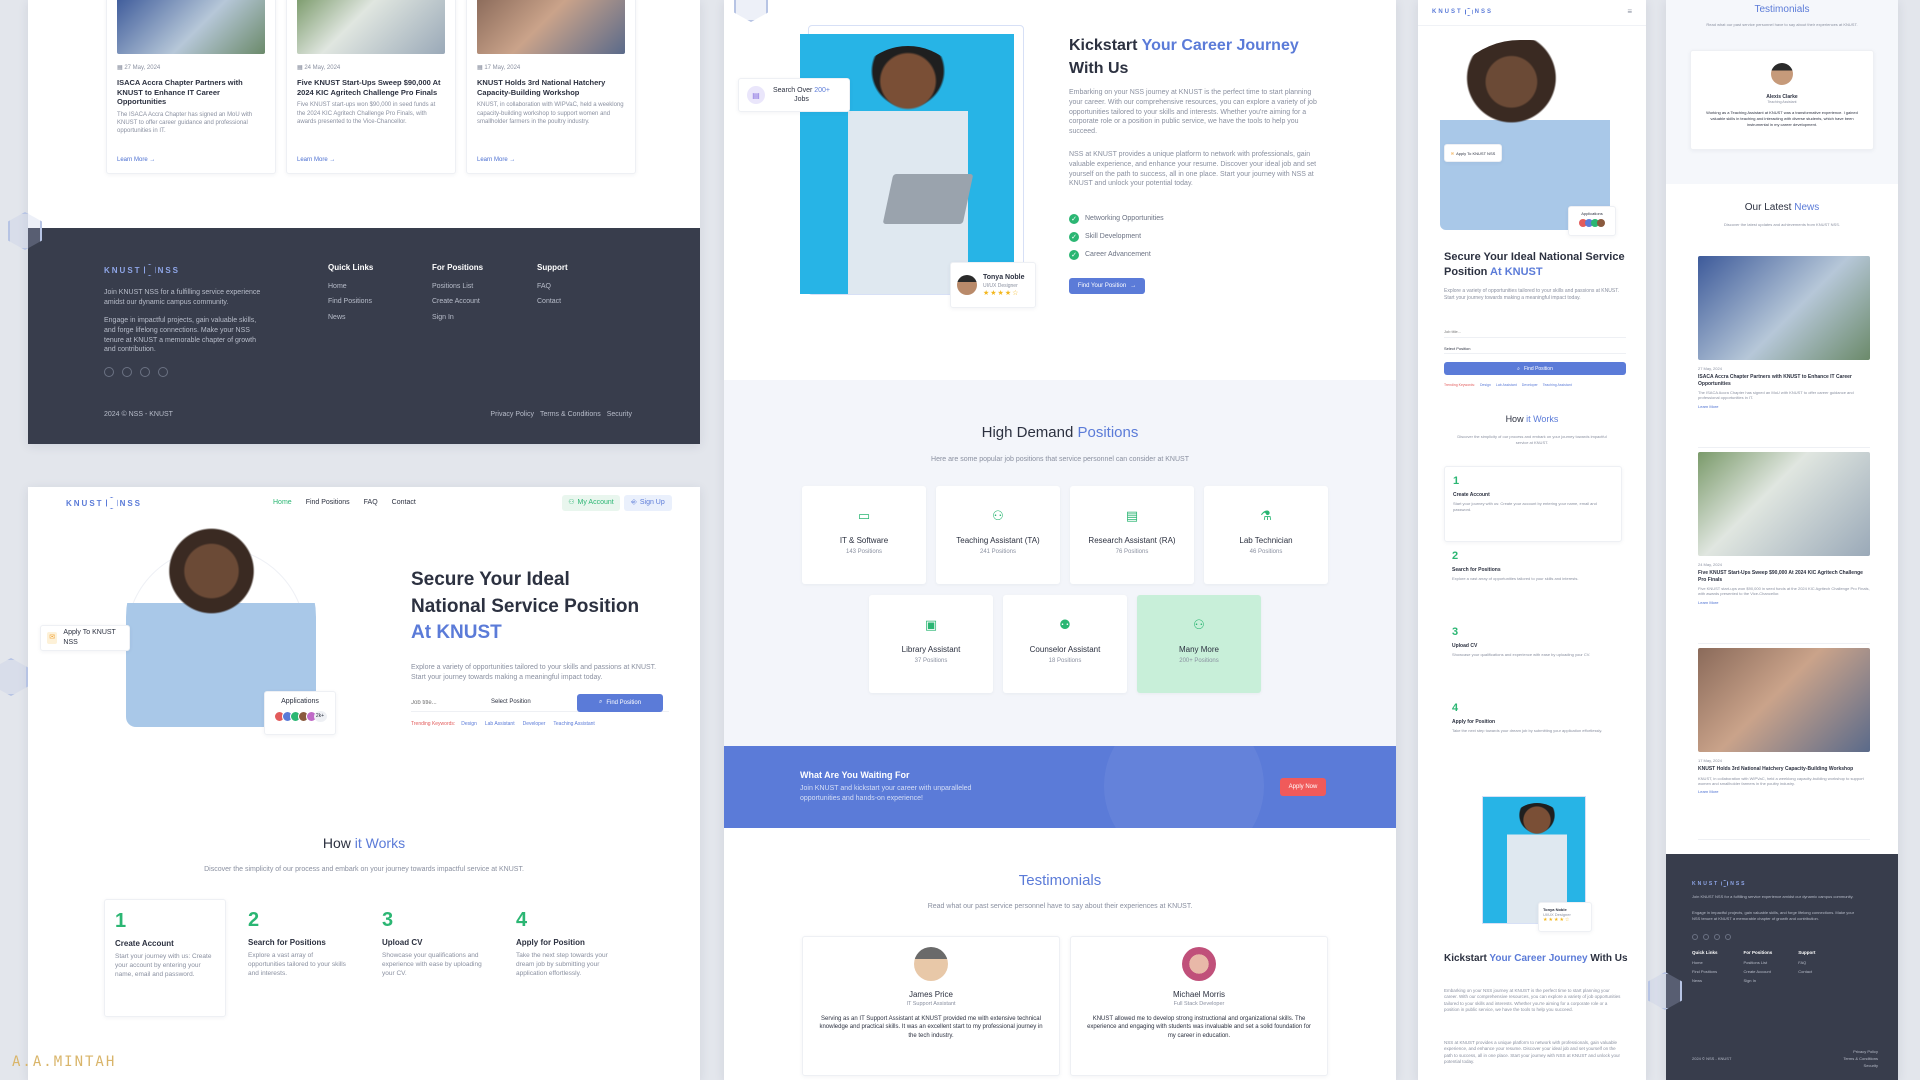 Image resolution: width=1920 pixels, height=1080 pixels. Describe the element at coordinates (371, 502) in the screenshot. I see `nav-link: FAQ` at that location.